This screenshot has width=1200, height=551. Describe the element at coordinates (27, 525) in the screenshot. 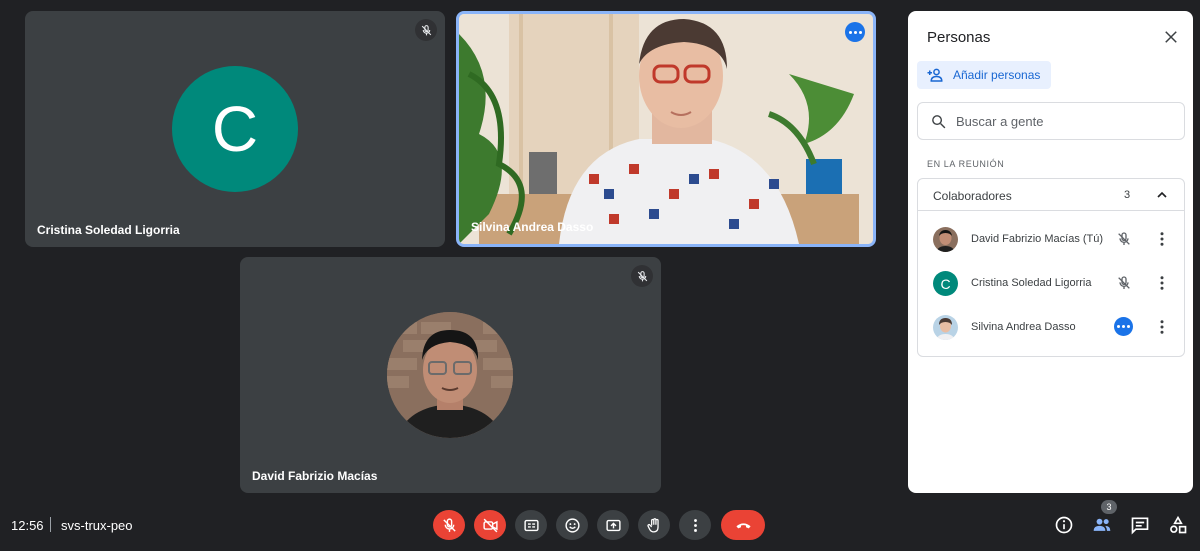

I see `meeting-time: 12:56` at that location.